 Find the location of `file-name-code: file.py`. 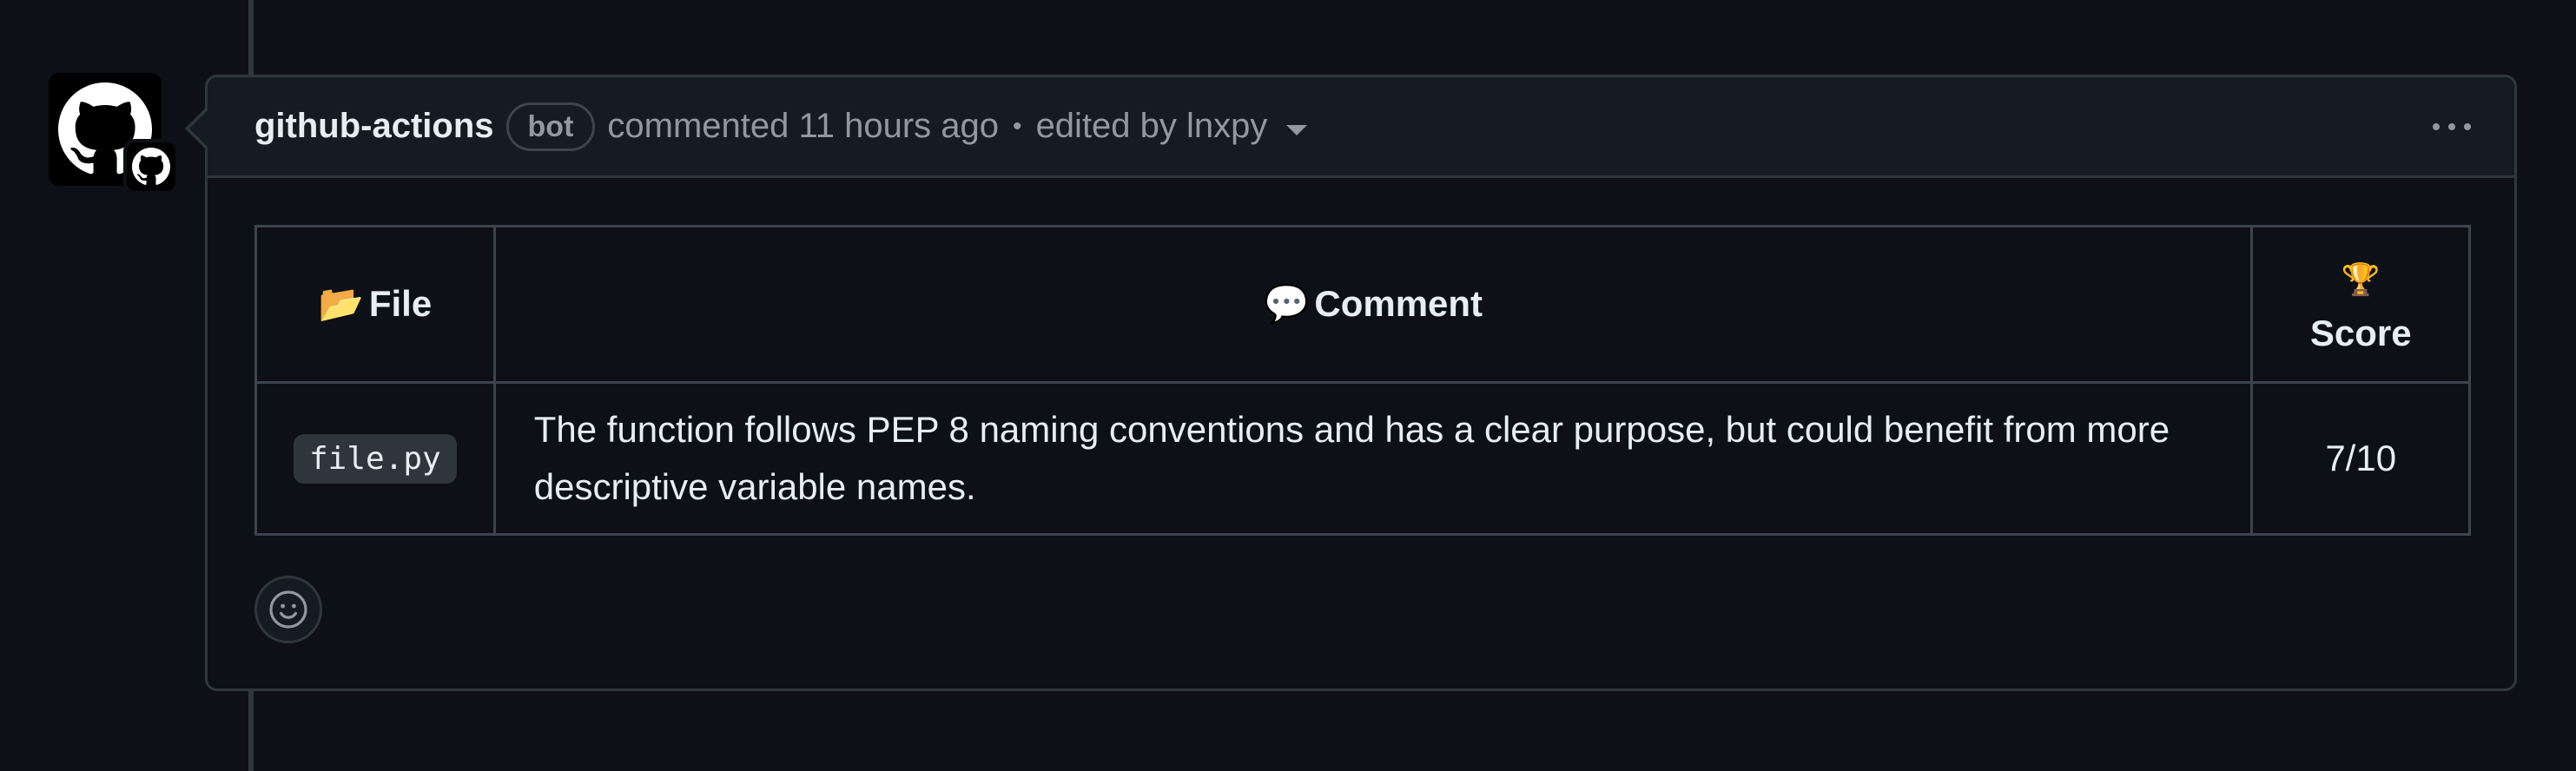

file-name-code: file.py is located at coordinates (375, 458).